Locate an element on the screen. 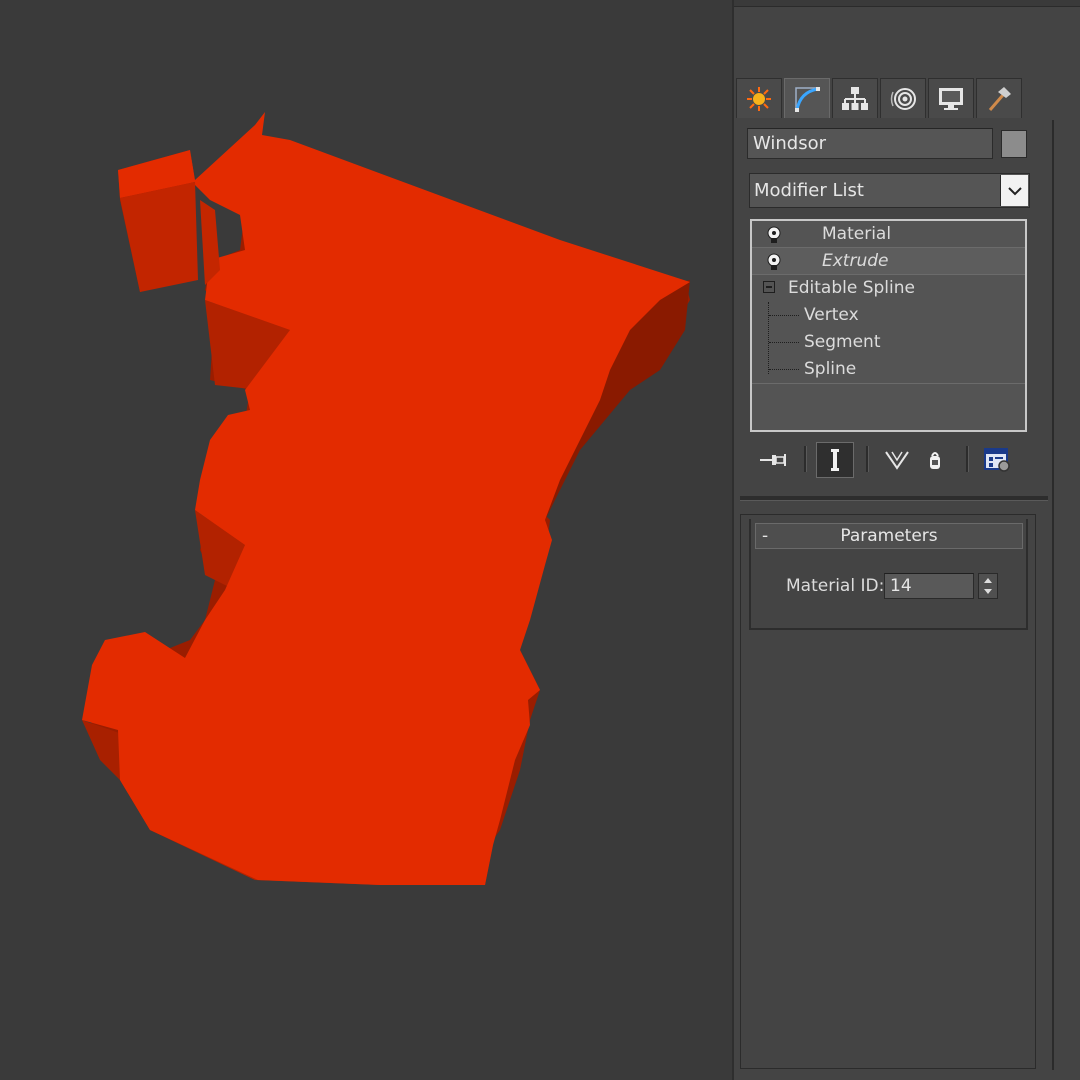 The height and width of the screenshot is (1080, 1080). pin-stack-button is located at coordinates (773, 460).